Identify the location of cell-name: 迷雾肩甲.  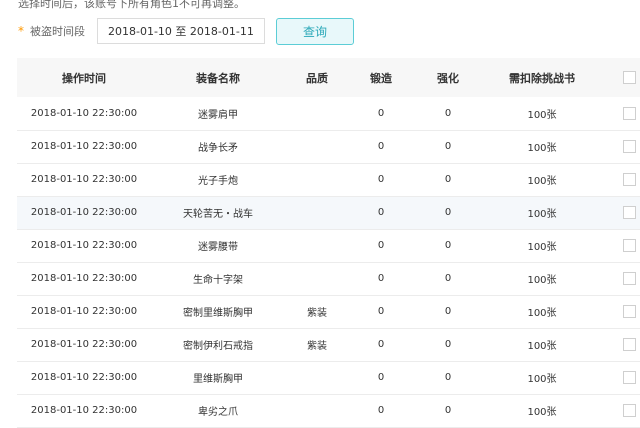
(218, 114).